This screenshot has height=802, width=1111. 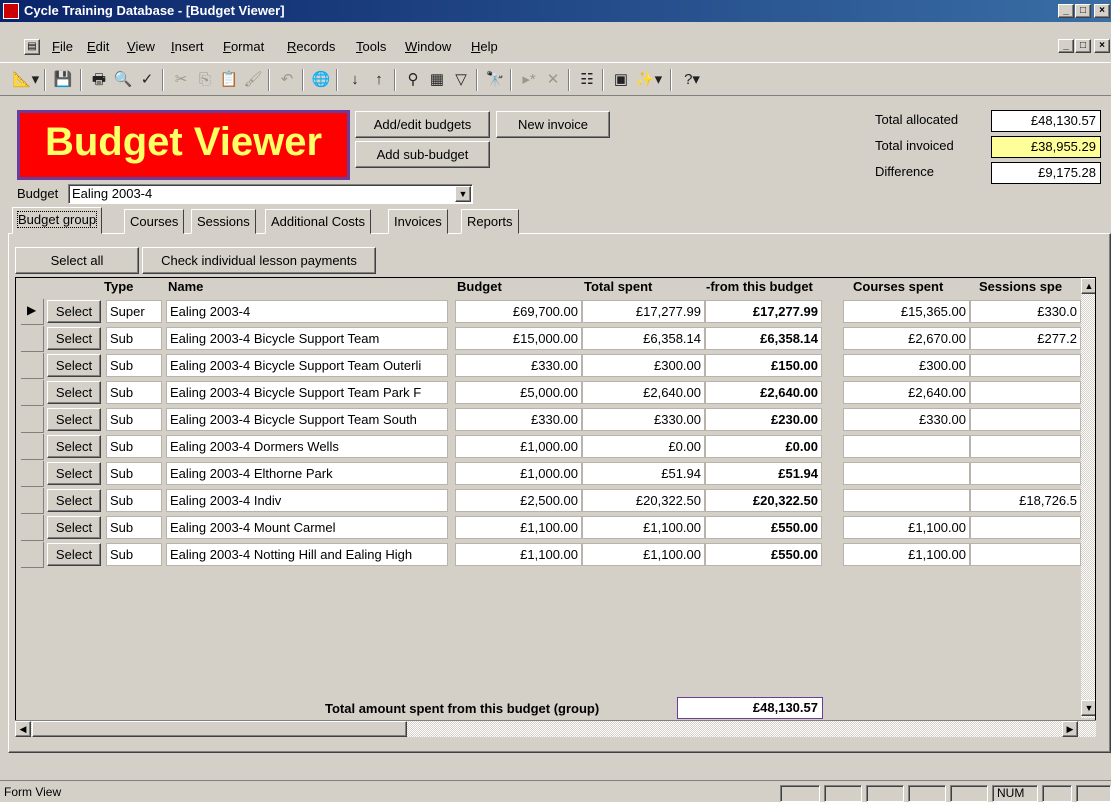 What do you see at coordinates (57, 220) in the screenshot?
I see `tab-budget-group: Budget group` at bounding box center [57, 220].